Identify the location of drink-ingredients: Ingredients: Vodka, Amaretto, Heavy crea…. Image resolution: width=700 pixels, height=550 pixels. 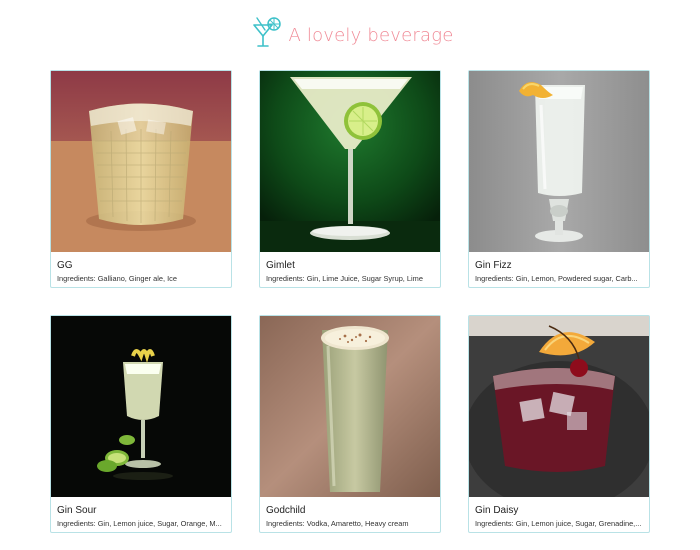
(337, 523).